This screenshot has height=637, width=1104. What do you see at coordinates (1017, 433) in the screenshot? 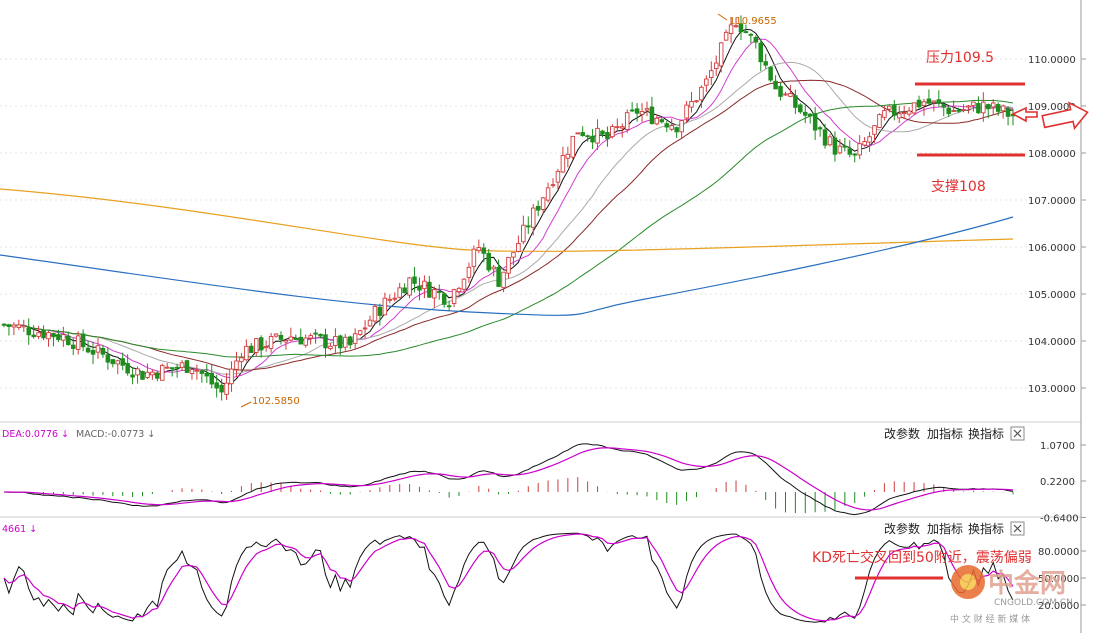
I see `macd-close-button` at bounding box center [1017, 433].